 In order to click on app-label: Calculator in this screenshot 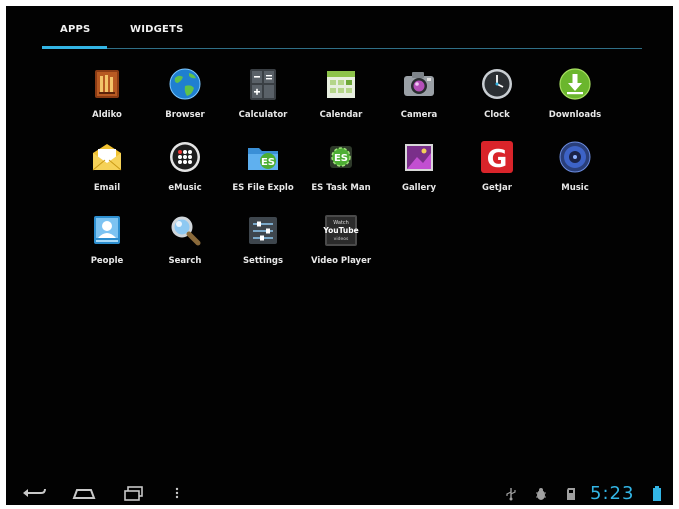, I will do `click(263, 115)`.